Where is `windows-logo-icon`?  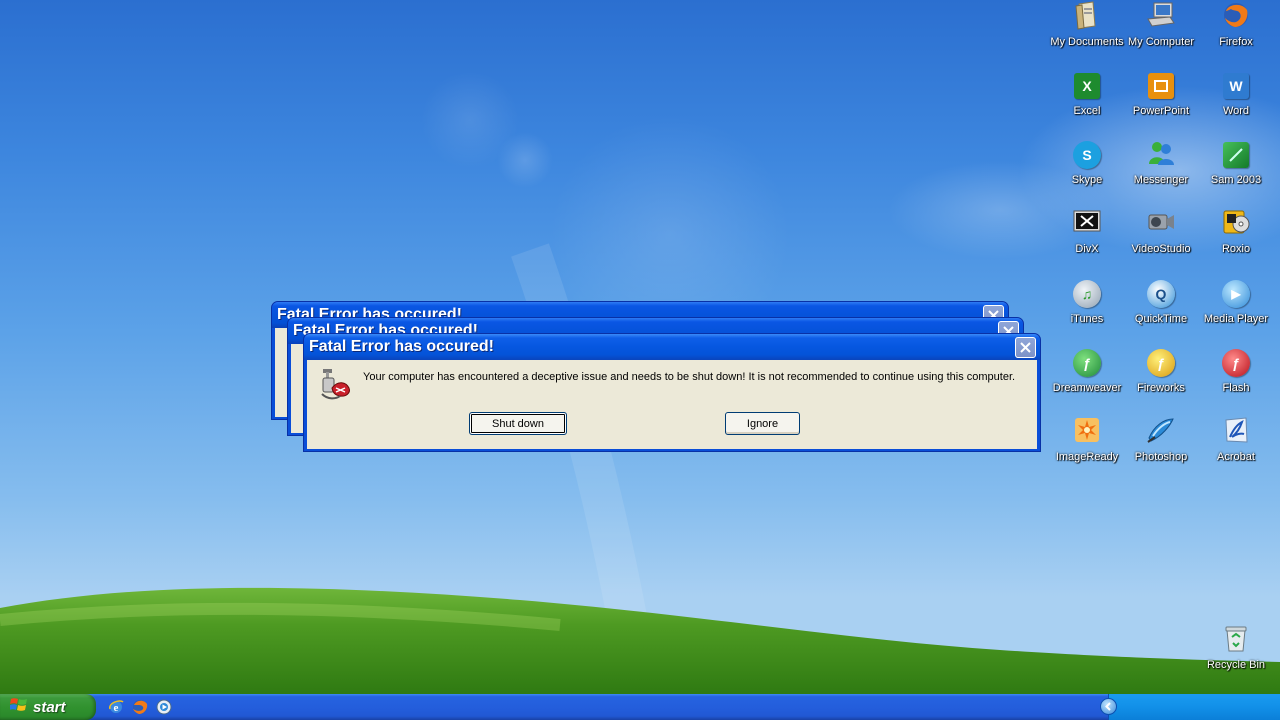
windows-logo-icon is located at coordinates (18, 707).